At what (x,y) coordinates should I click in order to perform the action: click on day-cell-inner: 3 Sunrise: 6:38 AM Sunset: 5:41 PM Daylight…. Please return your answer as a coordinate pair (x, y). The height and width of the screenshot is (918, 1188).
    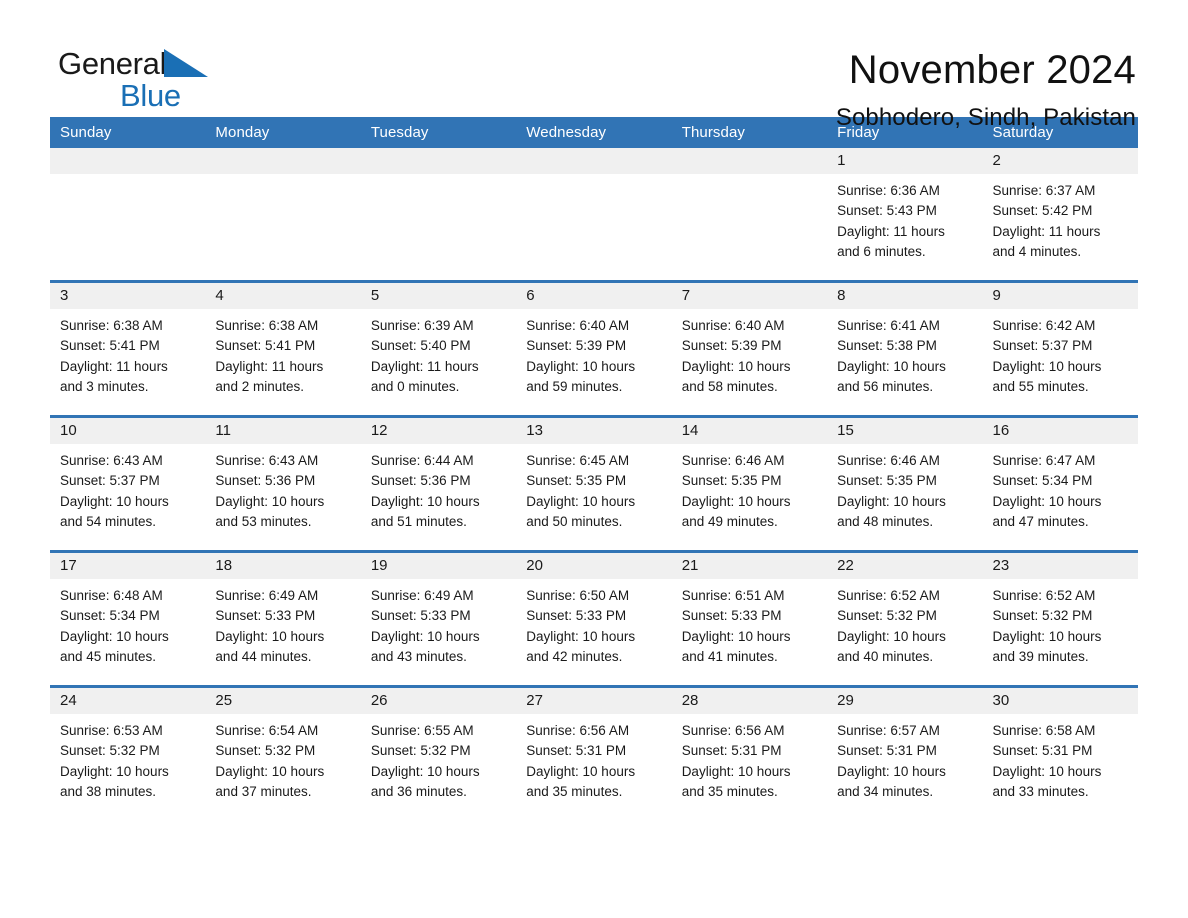
    Looking at the image, I should click on (128, 349).